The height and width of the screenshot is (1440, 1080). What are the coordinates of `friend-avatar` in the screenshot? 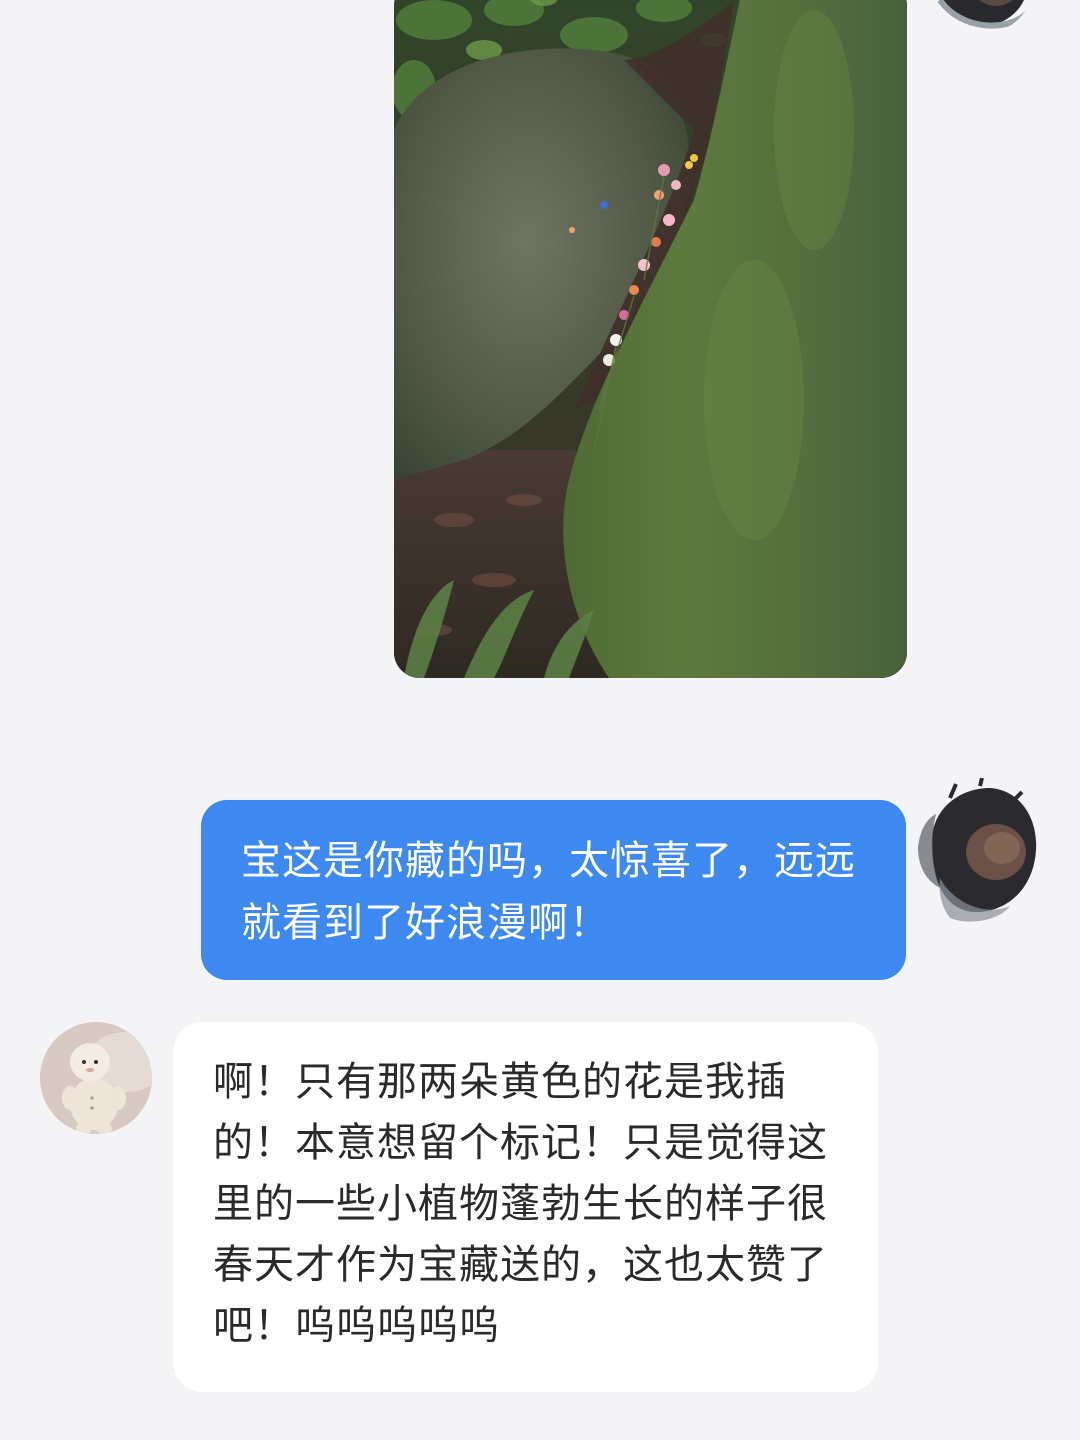 It's located at (96, 1078).